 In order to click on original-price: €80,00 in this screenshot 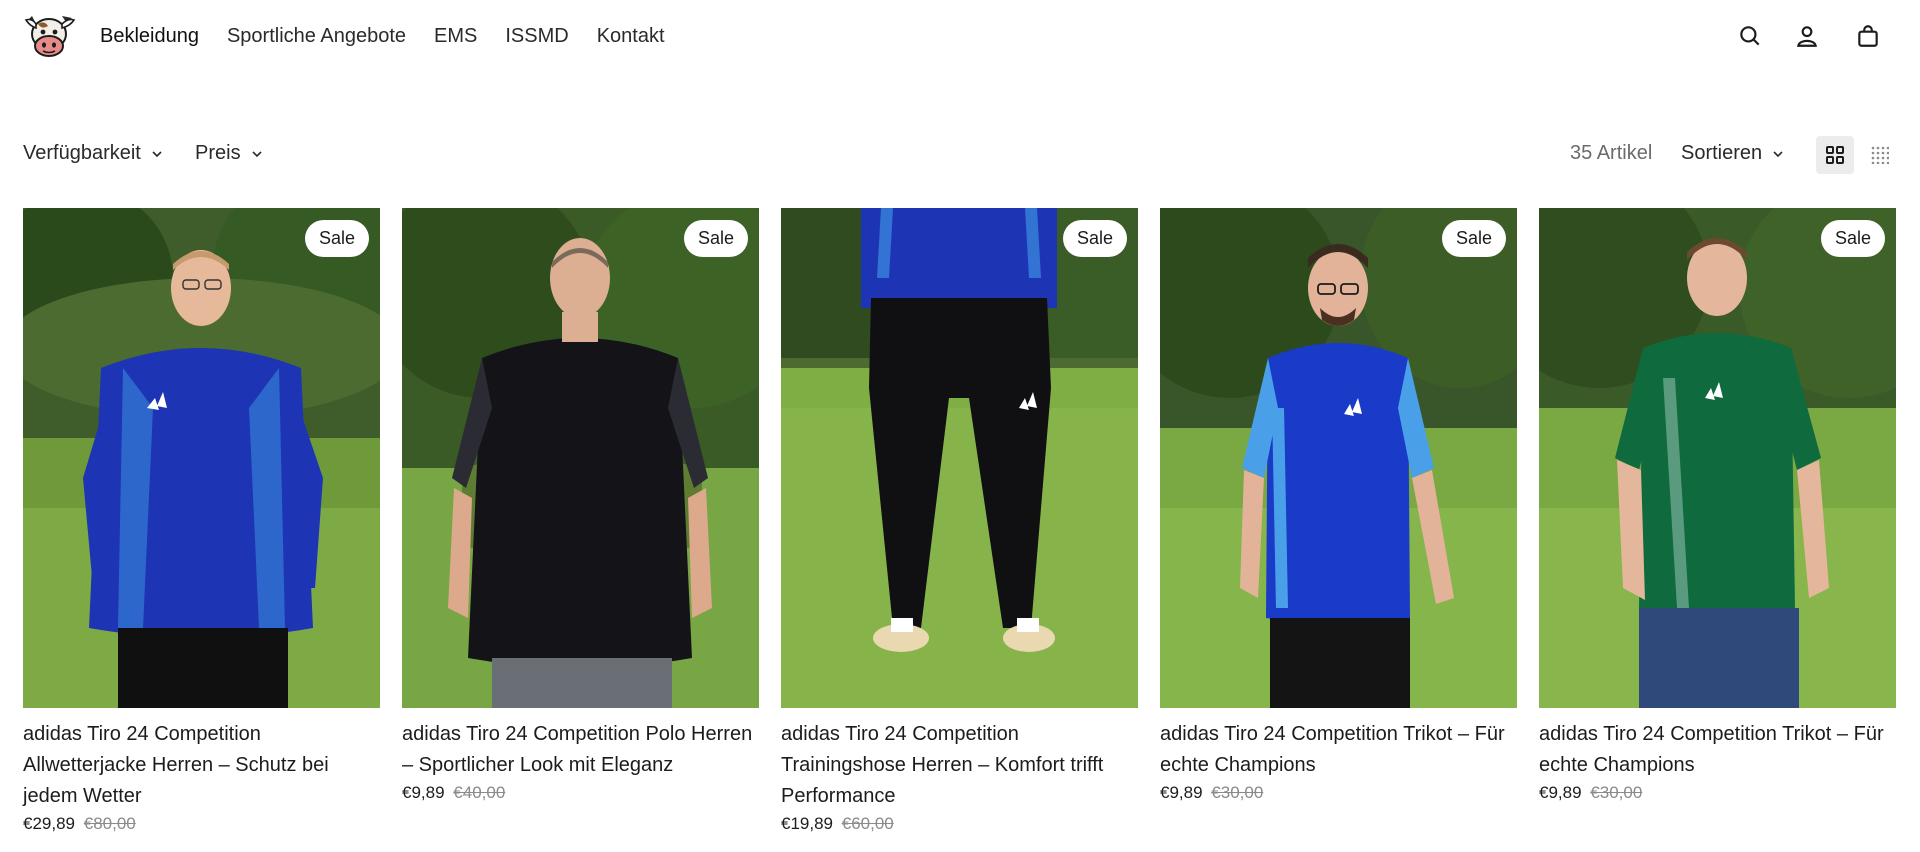, I will do `click(109, 823)`.